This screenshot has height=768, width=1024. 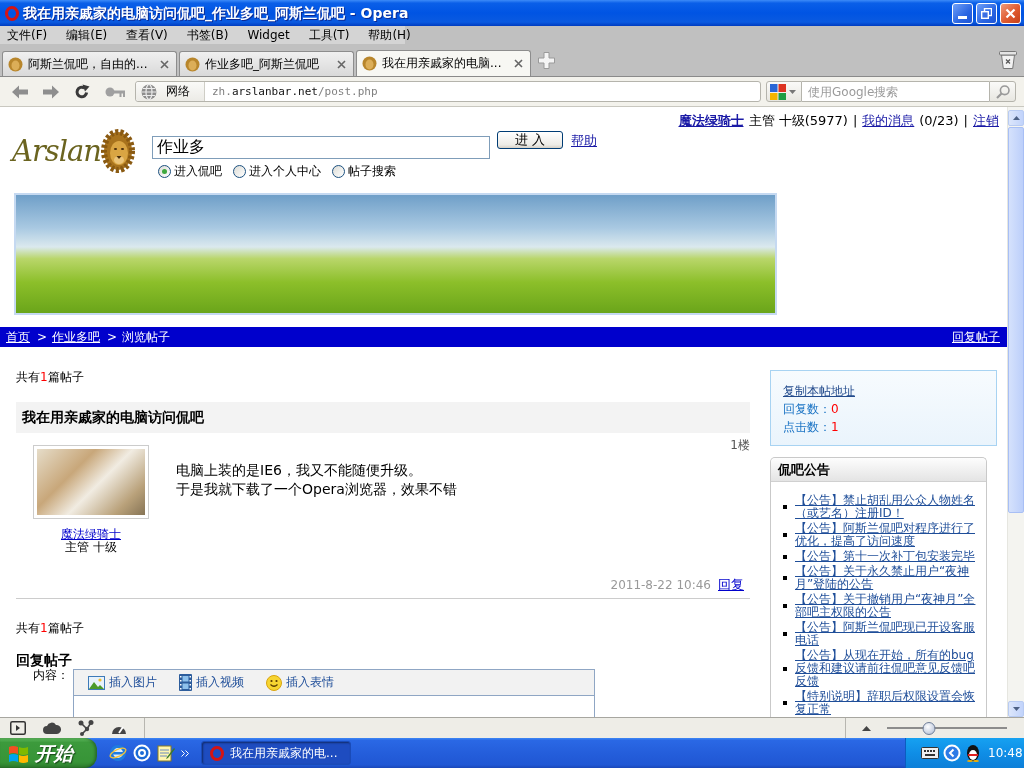 What do you see at coordinates (86, 728) in the screenshot?
I see `nodes-icon` at bounding box center [86, 728].